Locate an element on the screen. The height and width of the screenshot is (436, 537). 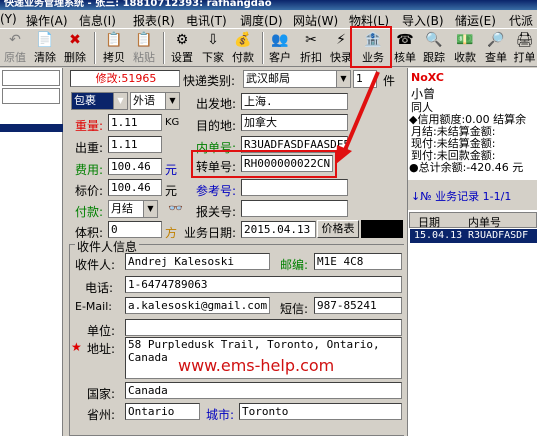
postcode-label: 邮编: is located at coordinates (294, 265).